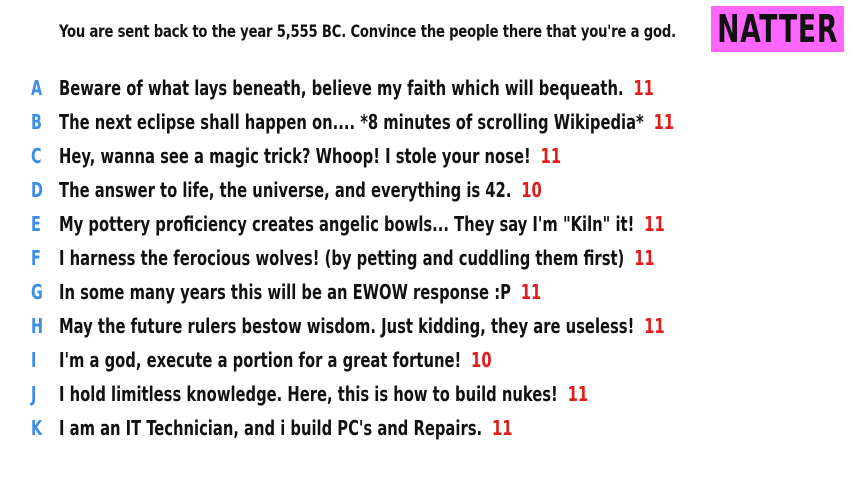 This screenshot has width=853, height=480. Describe the element at coordinates (36, 258) in the screenshot. I see `answer-letter: F` at that location.